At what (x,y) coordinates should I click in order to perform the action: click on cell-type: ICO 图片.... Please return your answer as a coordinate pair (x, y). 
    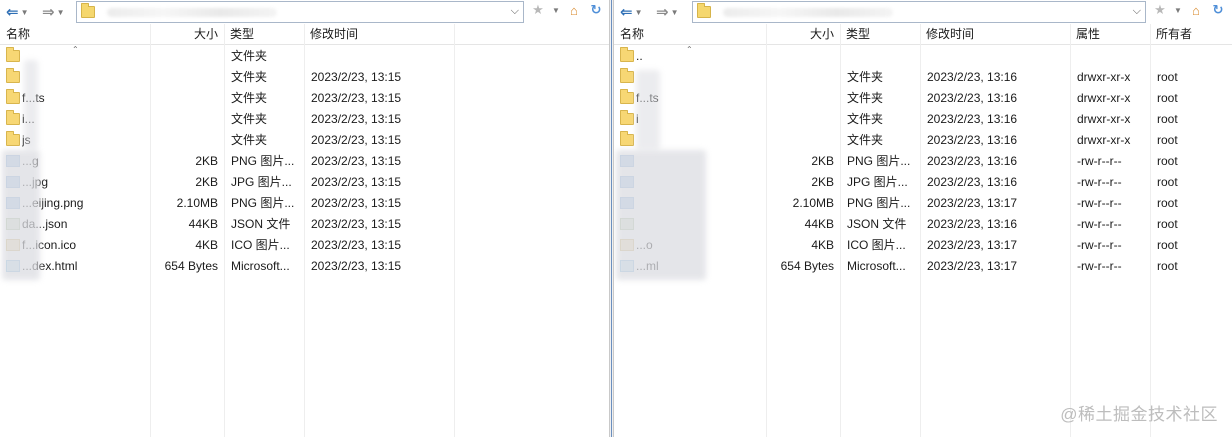
    Looking at the image, I should click on (876, 245).